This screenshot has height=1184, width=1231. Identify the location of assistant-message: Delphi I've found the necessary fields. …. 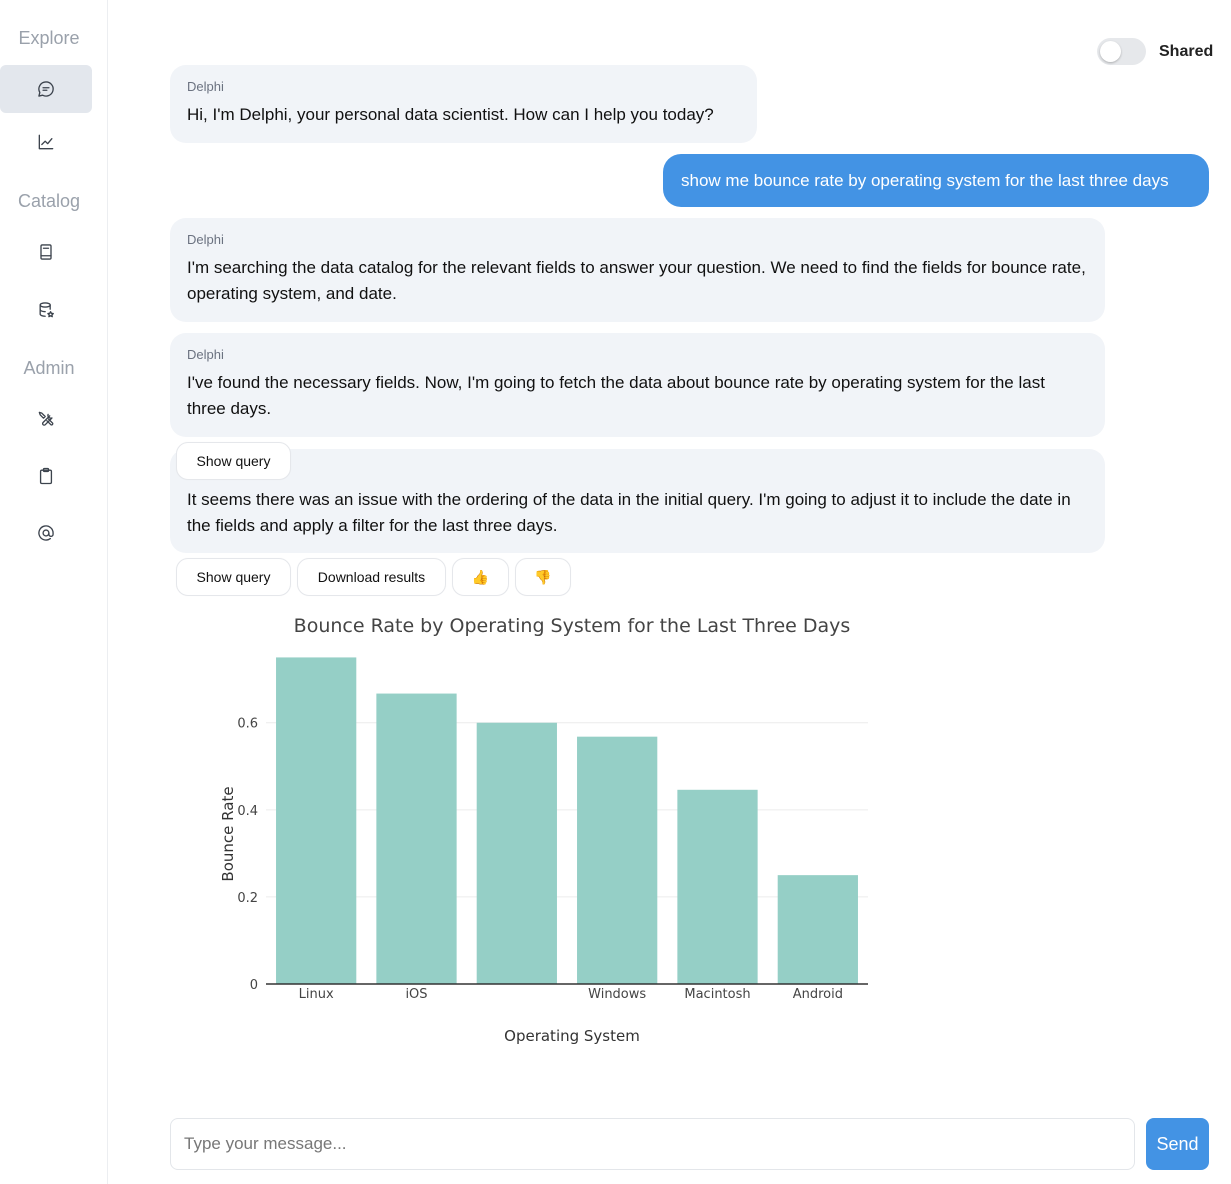
(637, 385).